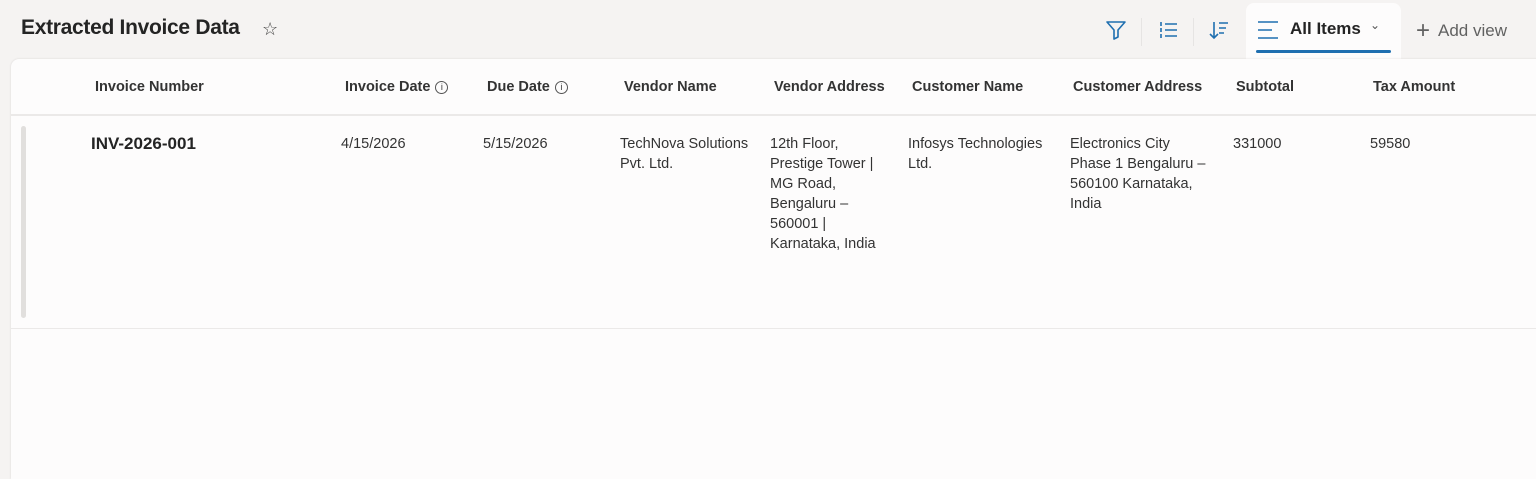 This screenshot has width=1536, height=479. I want to click on column-header-tax-amount: Tax Amount, so click(1414, 87).